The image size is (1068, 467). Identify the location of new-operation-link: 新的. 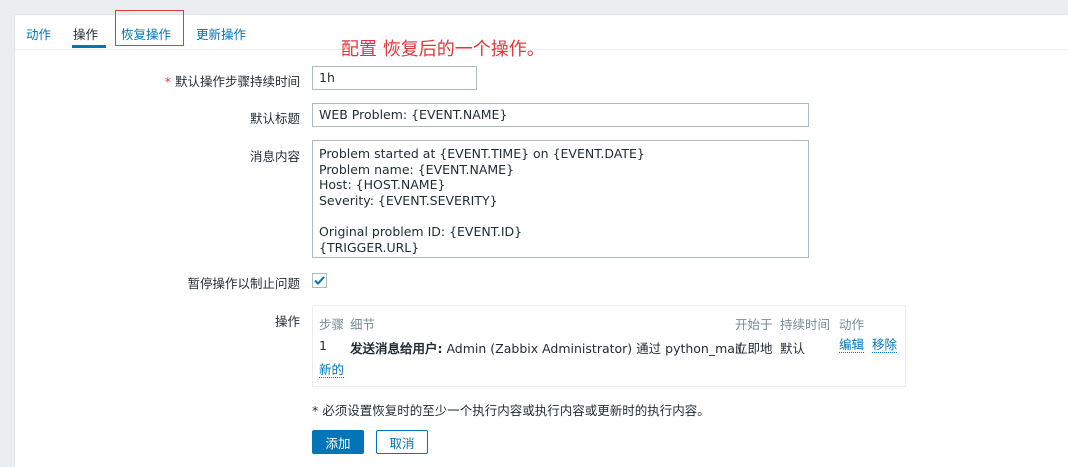
(332, 370).